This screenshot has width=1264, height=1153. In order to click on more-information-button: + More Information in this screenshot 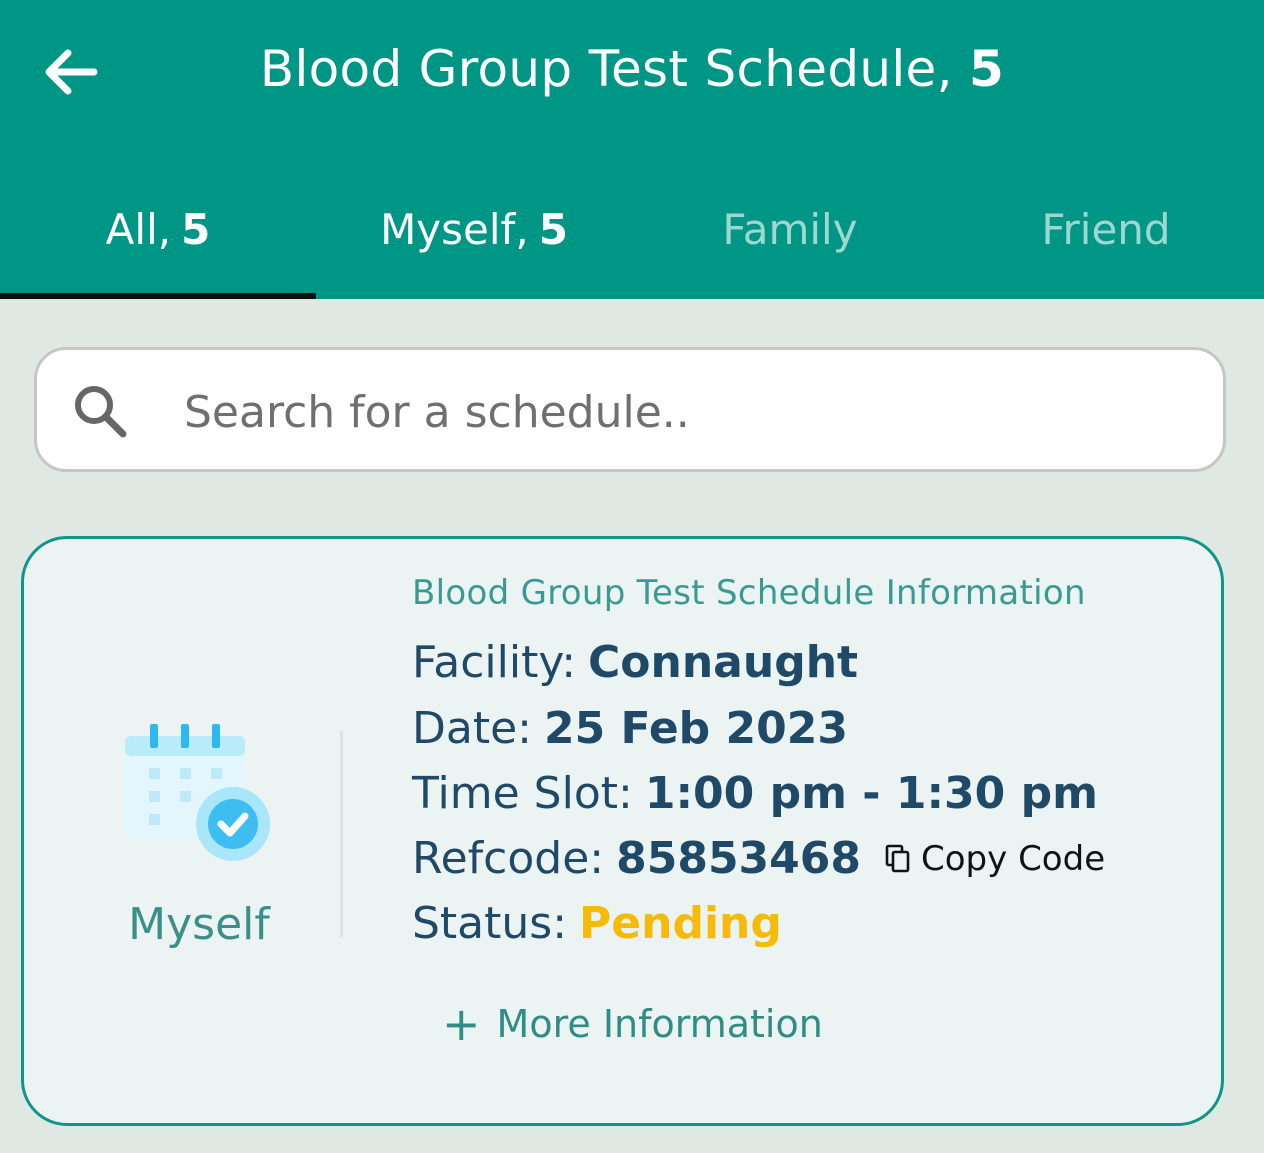, I will do `click(632, 1024)`.